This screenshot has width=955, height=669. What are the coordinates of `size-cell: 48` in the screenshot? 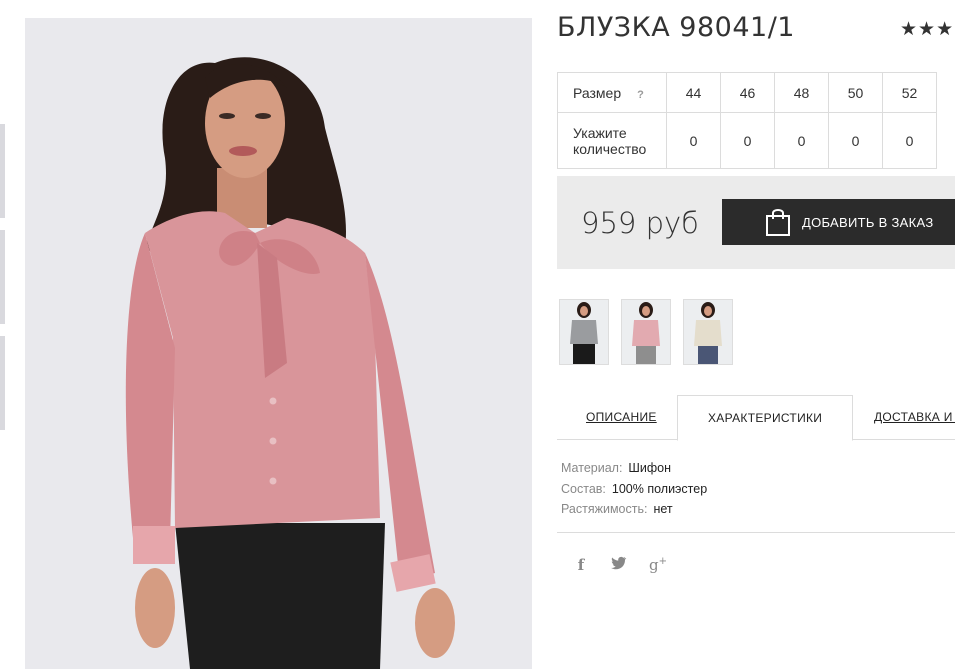 It's located at (801, 92).